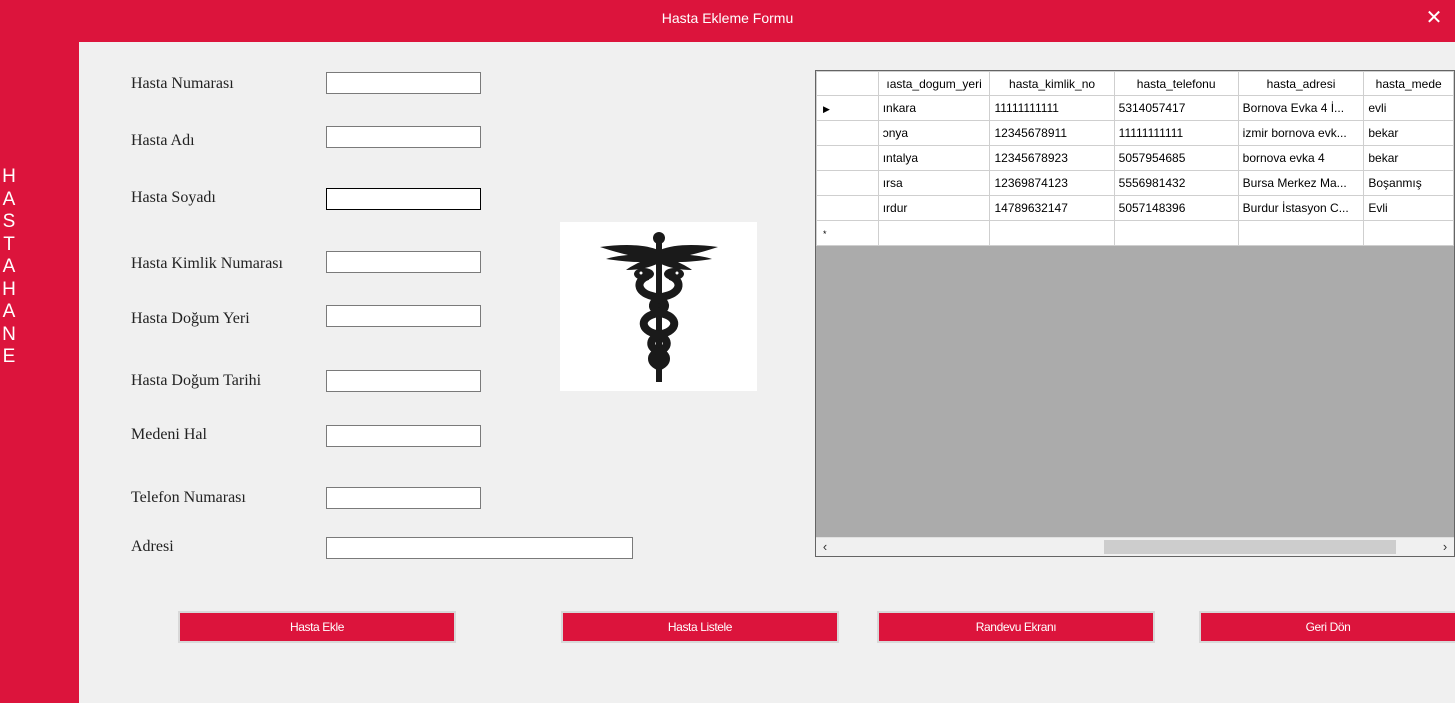  I want to click on logo-panel, so click(658, 306).